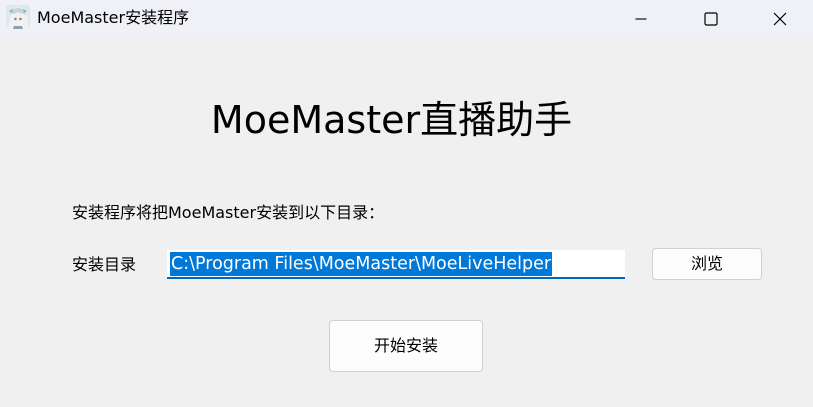 Image resolution: width=813 pixels, height=407 pixels. Describe the element at coordinates (406, 19) in the screenshot. I see `title-bar: MoeMaster安装程序` at that location.